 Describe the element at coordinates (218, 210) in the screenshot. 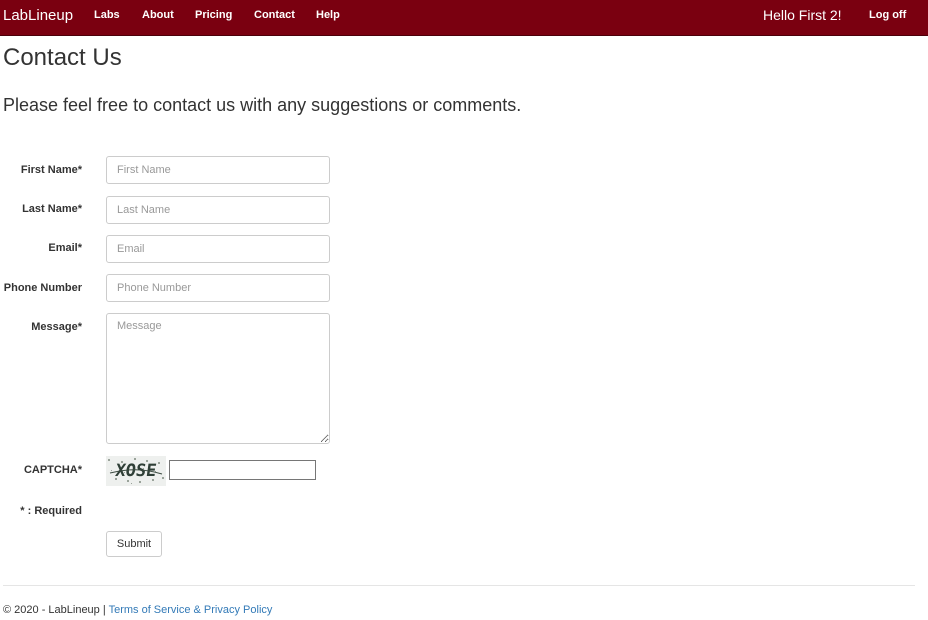

I see `last-name-input` at that location.